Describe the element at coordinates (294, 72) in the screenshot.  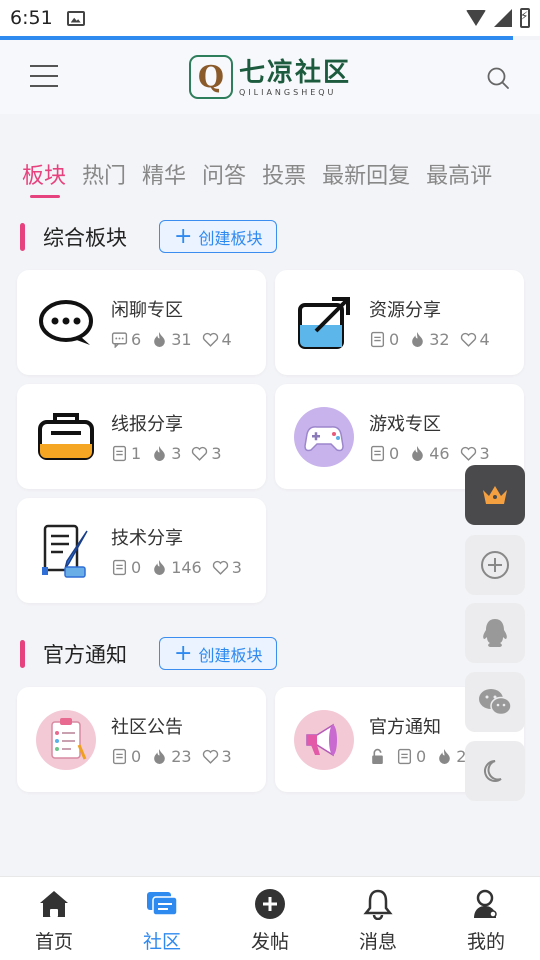
I see `logo-title: 七凉社区` at that location.